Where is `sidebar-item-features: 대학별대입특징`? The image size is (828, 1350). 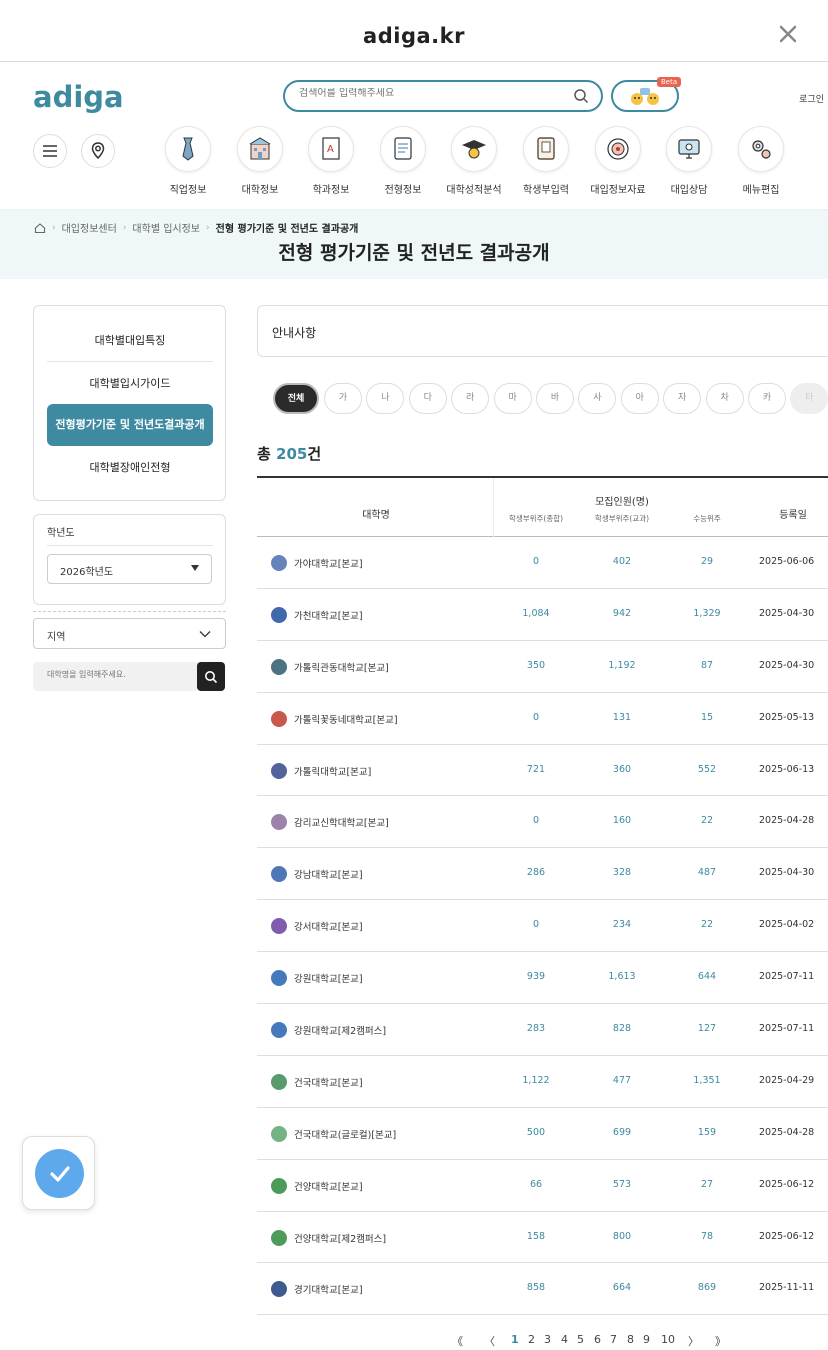
sidebar-item-features: 대학별대입특징 is located at coordinates (130, 341).